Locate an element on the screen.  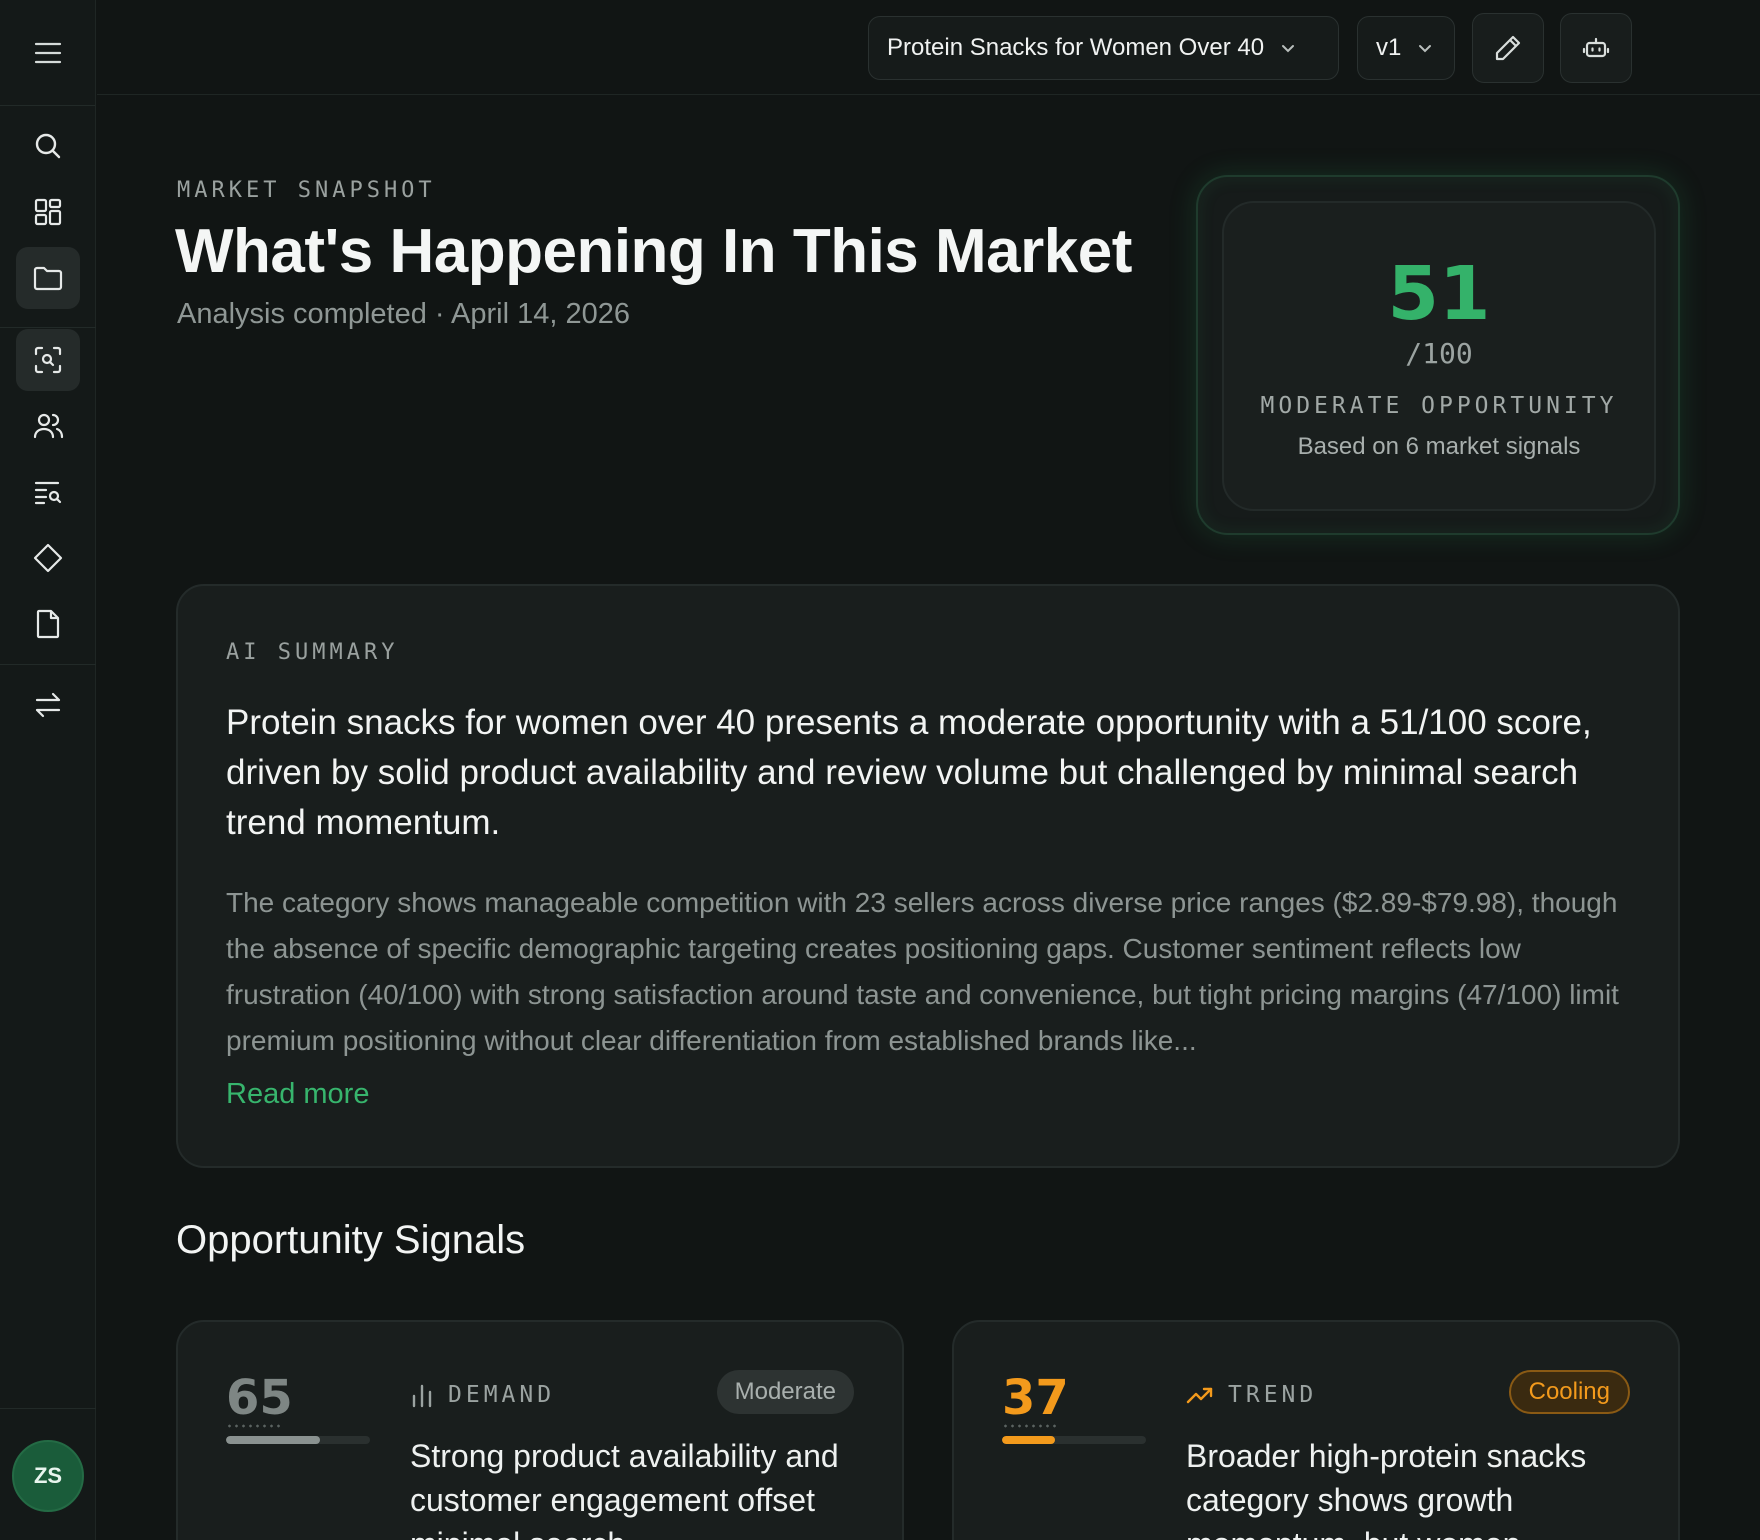
sidebar-item-compare is located at coordinates (48, 705).